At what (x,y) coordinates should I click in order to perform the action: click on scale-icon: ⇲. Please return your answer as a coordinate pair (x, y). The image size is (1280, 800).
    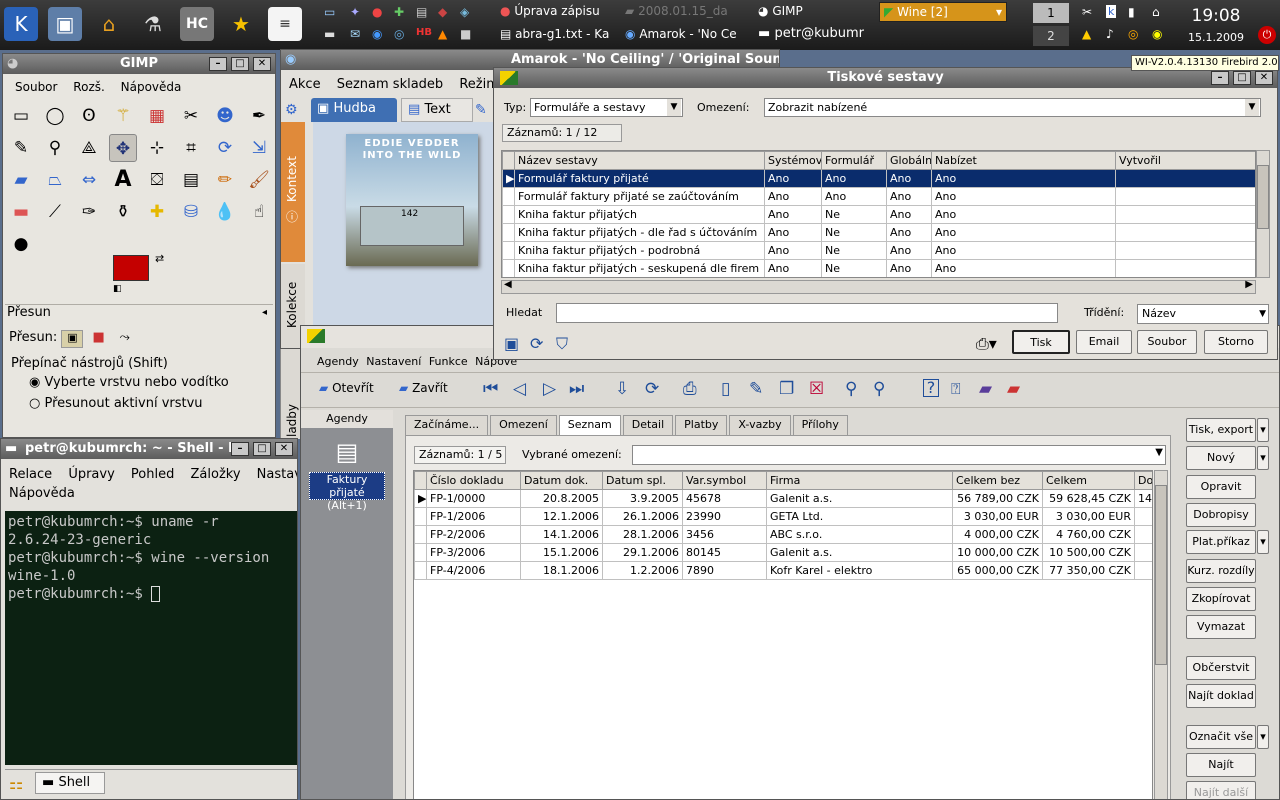
    Looking at the image, I should click on (259, 148).